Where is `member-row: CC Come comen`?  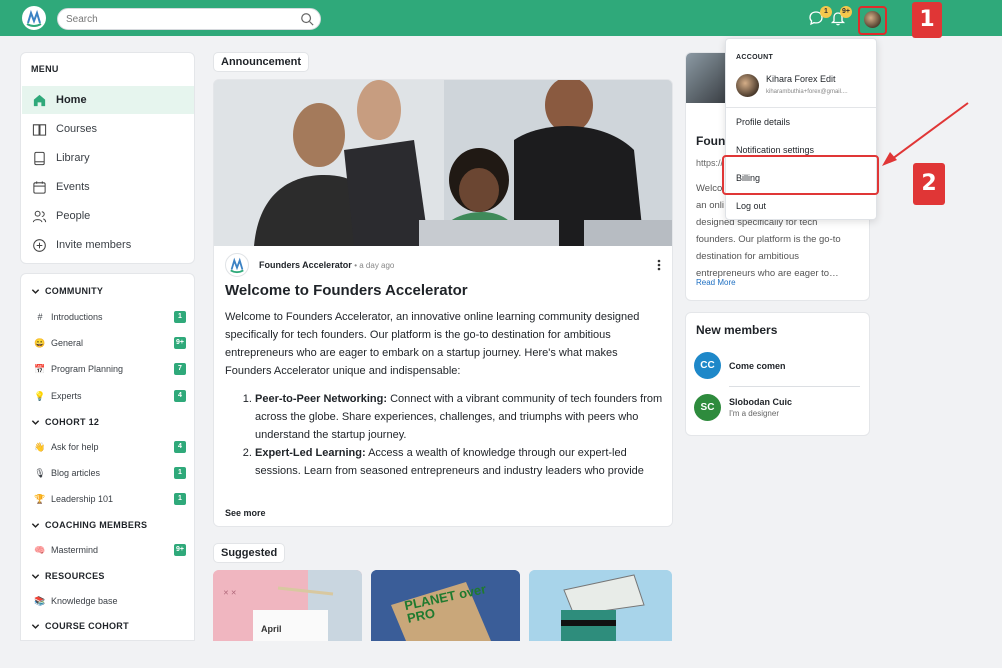
member-row: CC Come comen is located at coordinates (740, 365).